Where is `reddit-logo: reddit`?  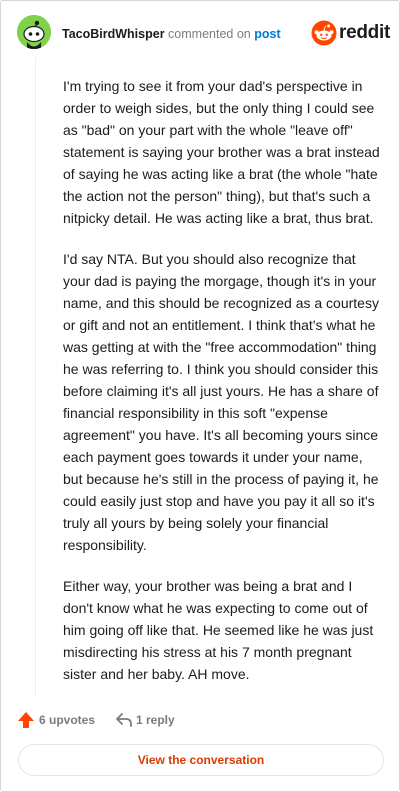
reddit-logo: reddit is located at coordinates (350, 33).